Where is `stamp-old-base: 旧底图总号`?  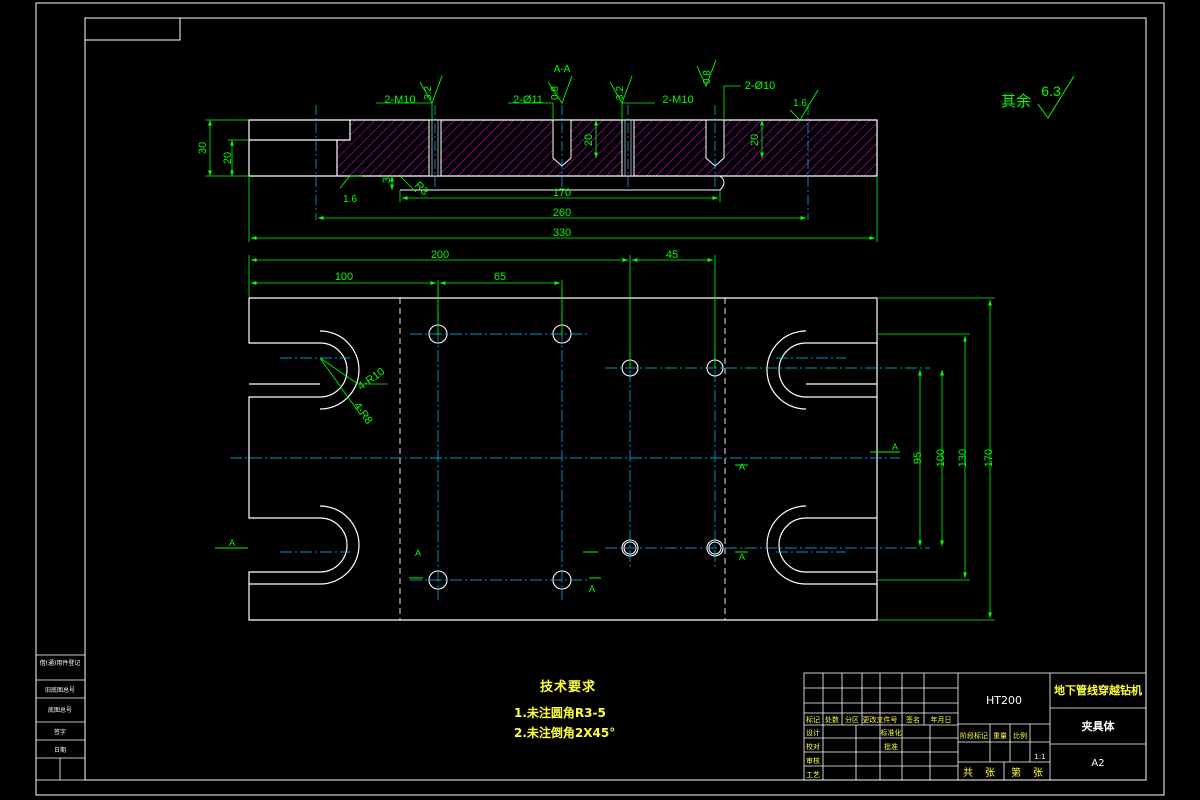 stamp-old-base: 旧底图总号 is located at coordinates (60, 690).